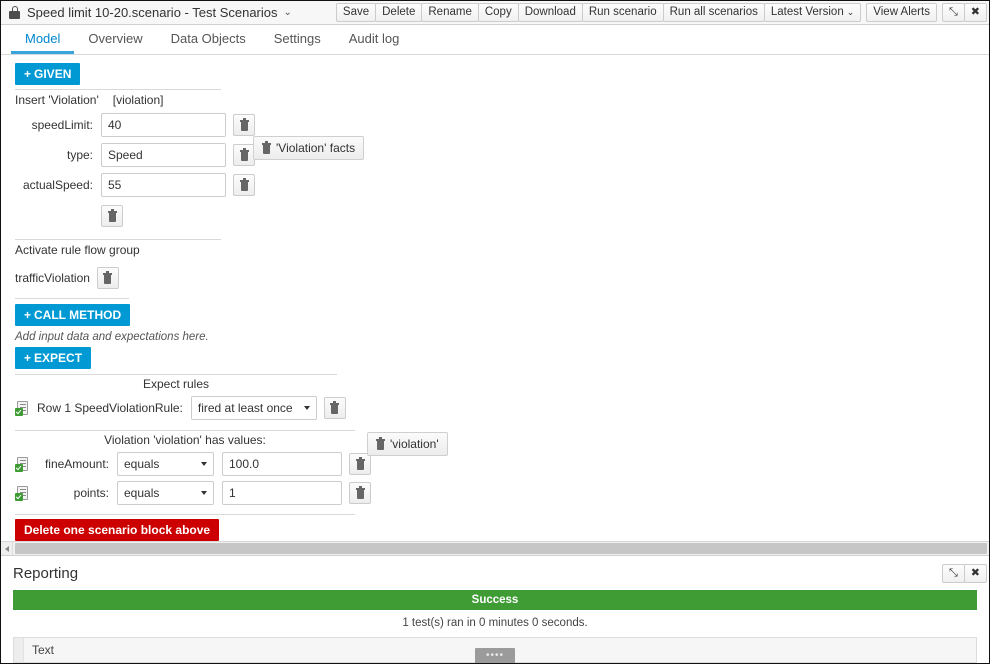  I want to click on rule-flow-caption: Activate rule flow group, so click(77, 250).